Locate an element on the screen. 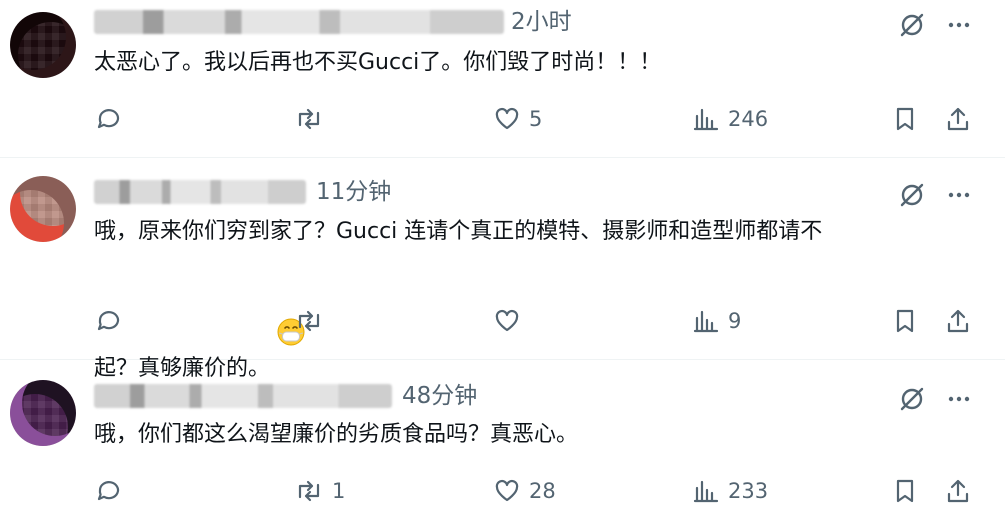  like-count: 28 is located at coordinates (542, 491).